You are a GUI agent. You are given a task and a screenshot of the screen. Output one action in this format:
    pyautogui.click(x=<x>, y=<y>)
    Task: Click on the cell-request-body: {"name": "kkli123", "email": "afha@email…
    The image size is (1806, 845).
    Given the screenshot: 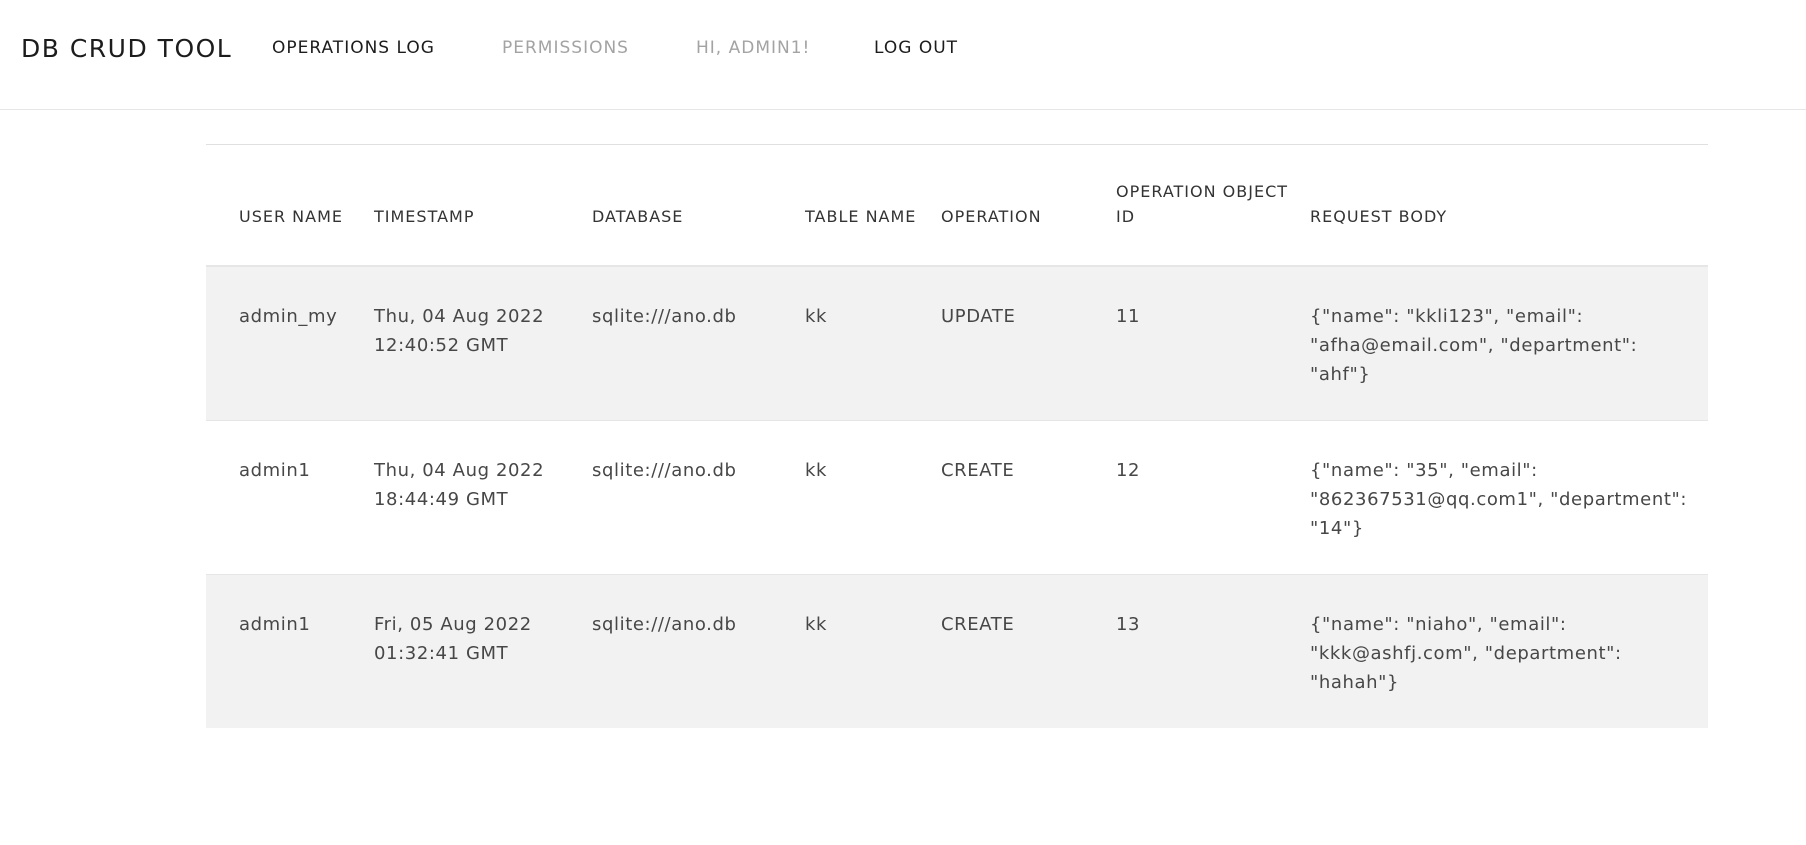 What is the action you would take?
    pyautogui.click(x=1474, y=345)
    